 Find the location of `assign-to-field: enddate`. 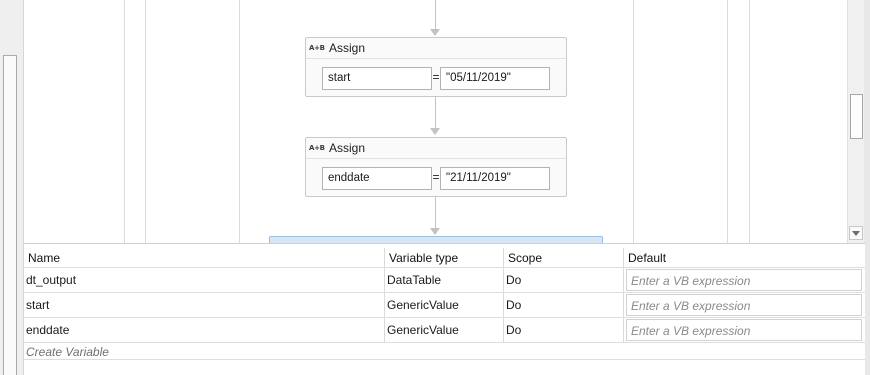

assign-to-field: enddate is located at coordinates (377, 178).